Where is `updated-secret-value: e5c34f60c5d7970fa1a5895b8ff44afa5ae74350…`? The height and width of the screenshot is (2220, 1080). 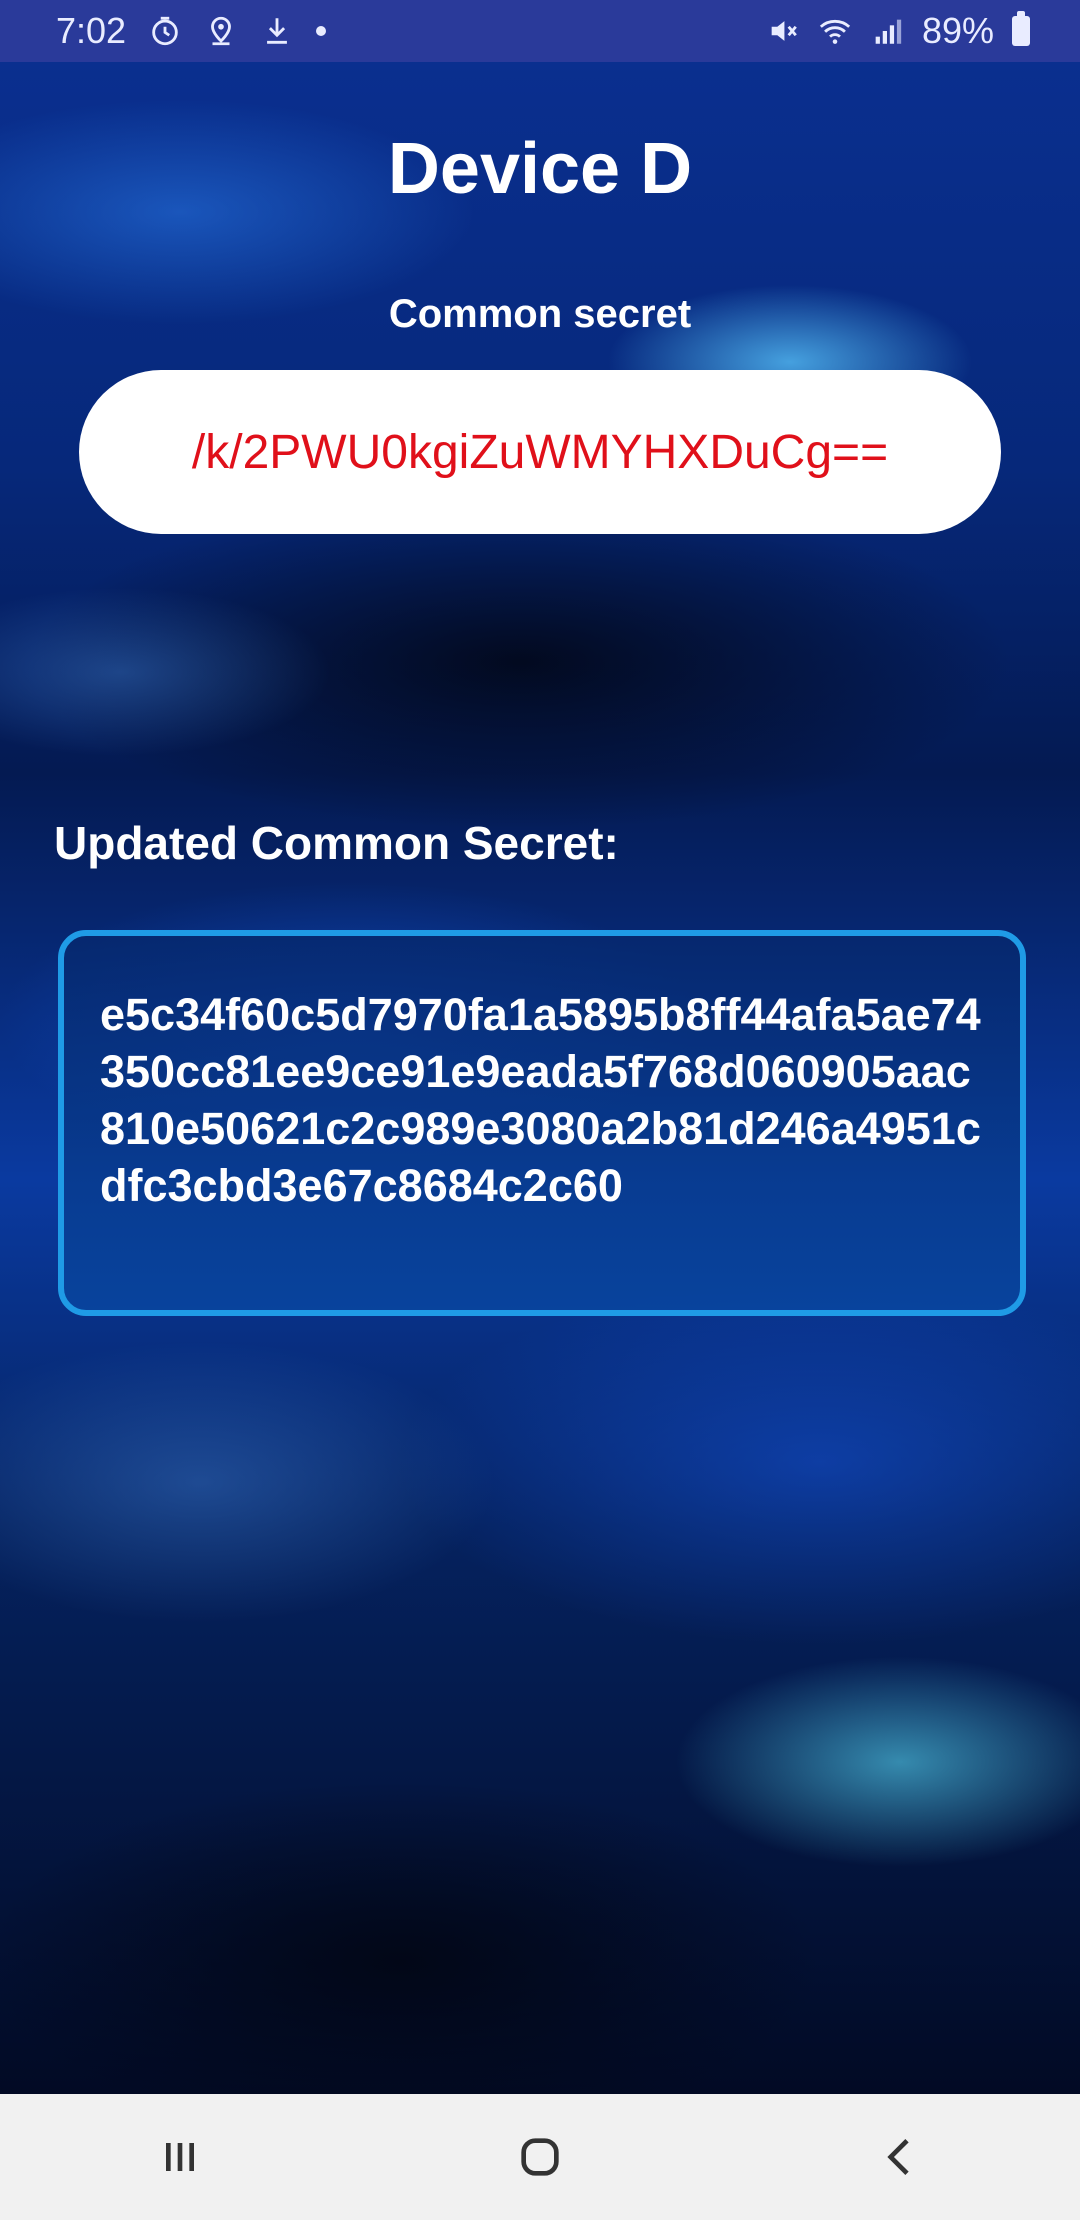 updated-secret-value: e5c34f60c5d7970fa1a5895b8ff44afa5ae74350… is located at coordinates (540, 1100).